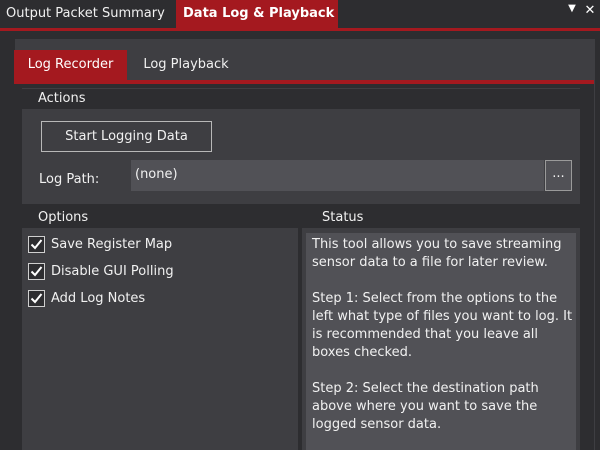 The width and height of the screenshot is (600, 450). What do you see at coordinates (441, 218) in the screenshot?
I see `status-group-title: Status` at bounding box center [441, 218].